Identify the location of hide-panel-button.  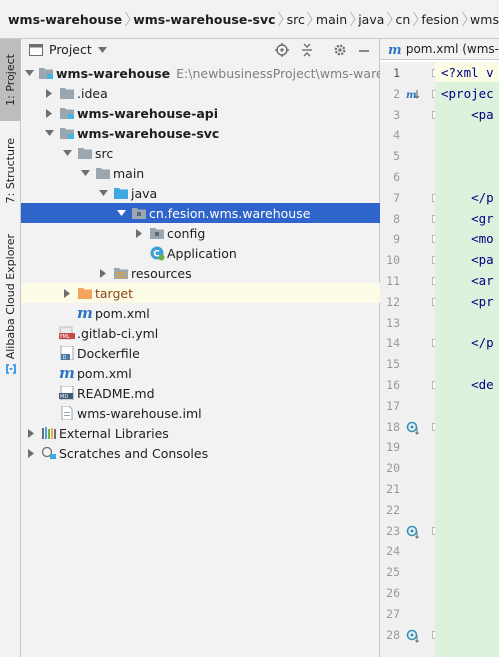
(364, 50).